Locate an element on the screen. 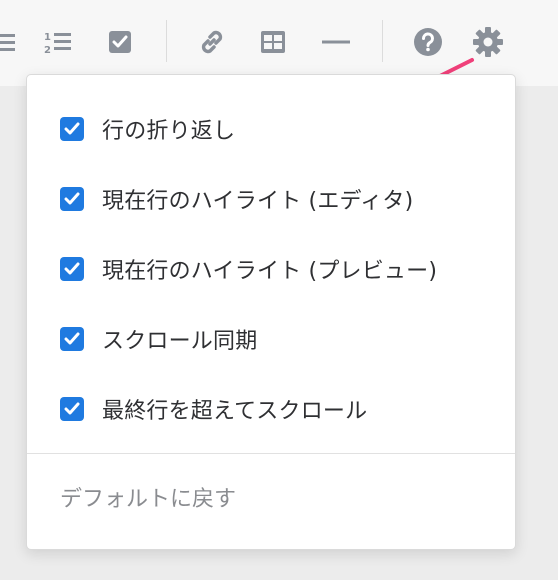 This screenshot has width=558, height=580. option-label: 現在行のハイライト (プレビュー) is located at coordinates (270, 271).